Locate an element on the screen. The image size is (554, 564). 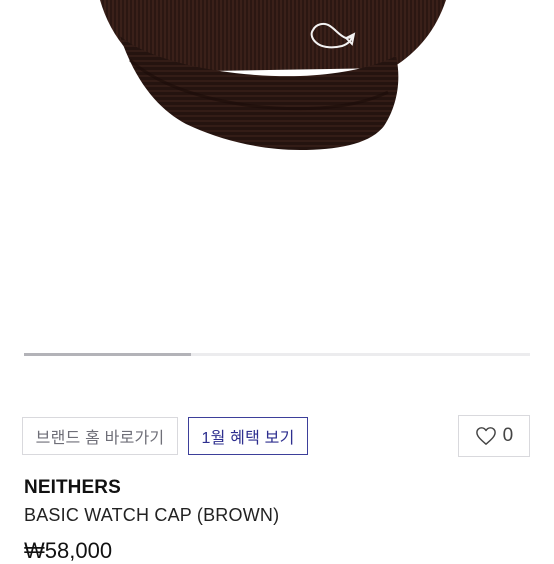
carousel-indicator is located at coordinates (277, 354).